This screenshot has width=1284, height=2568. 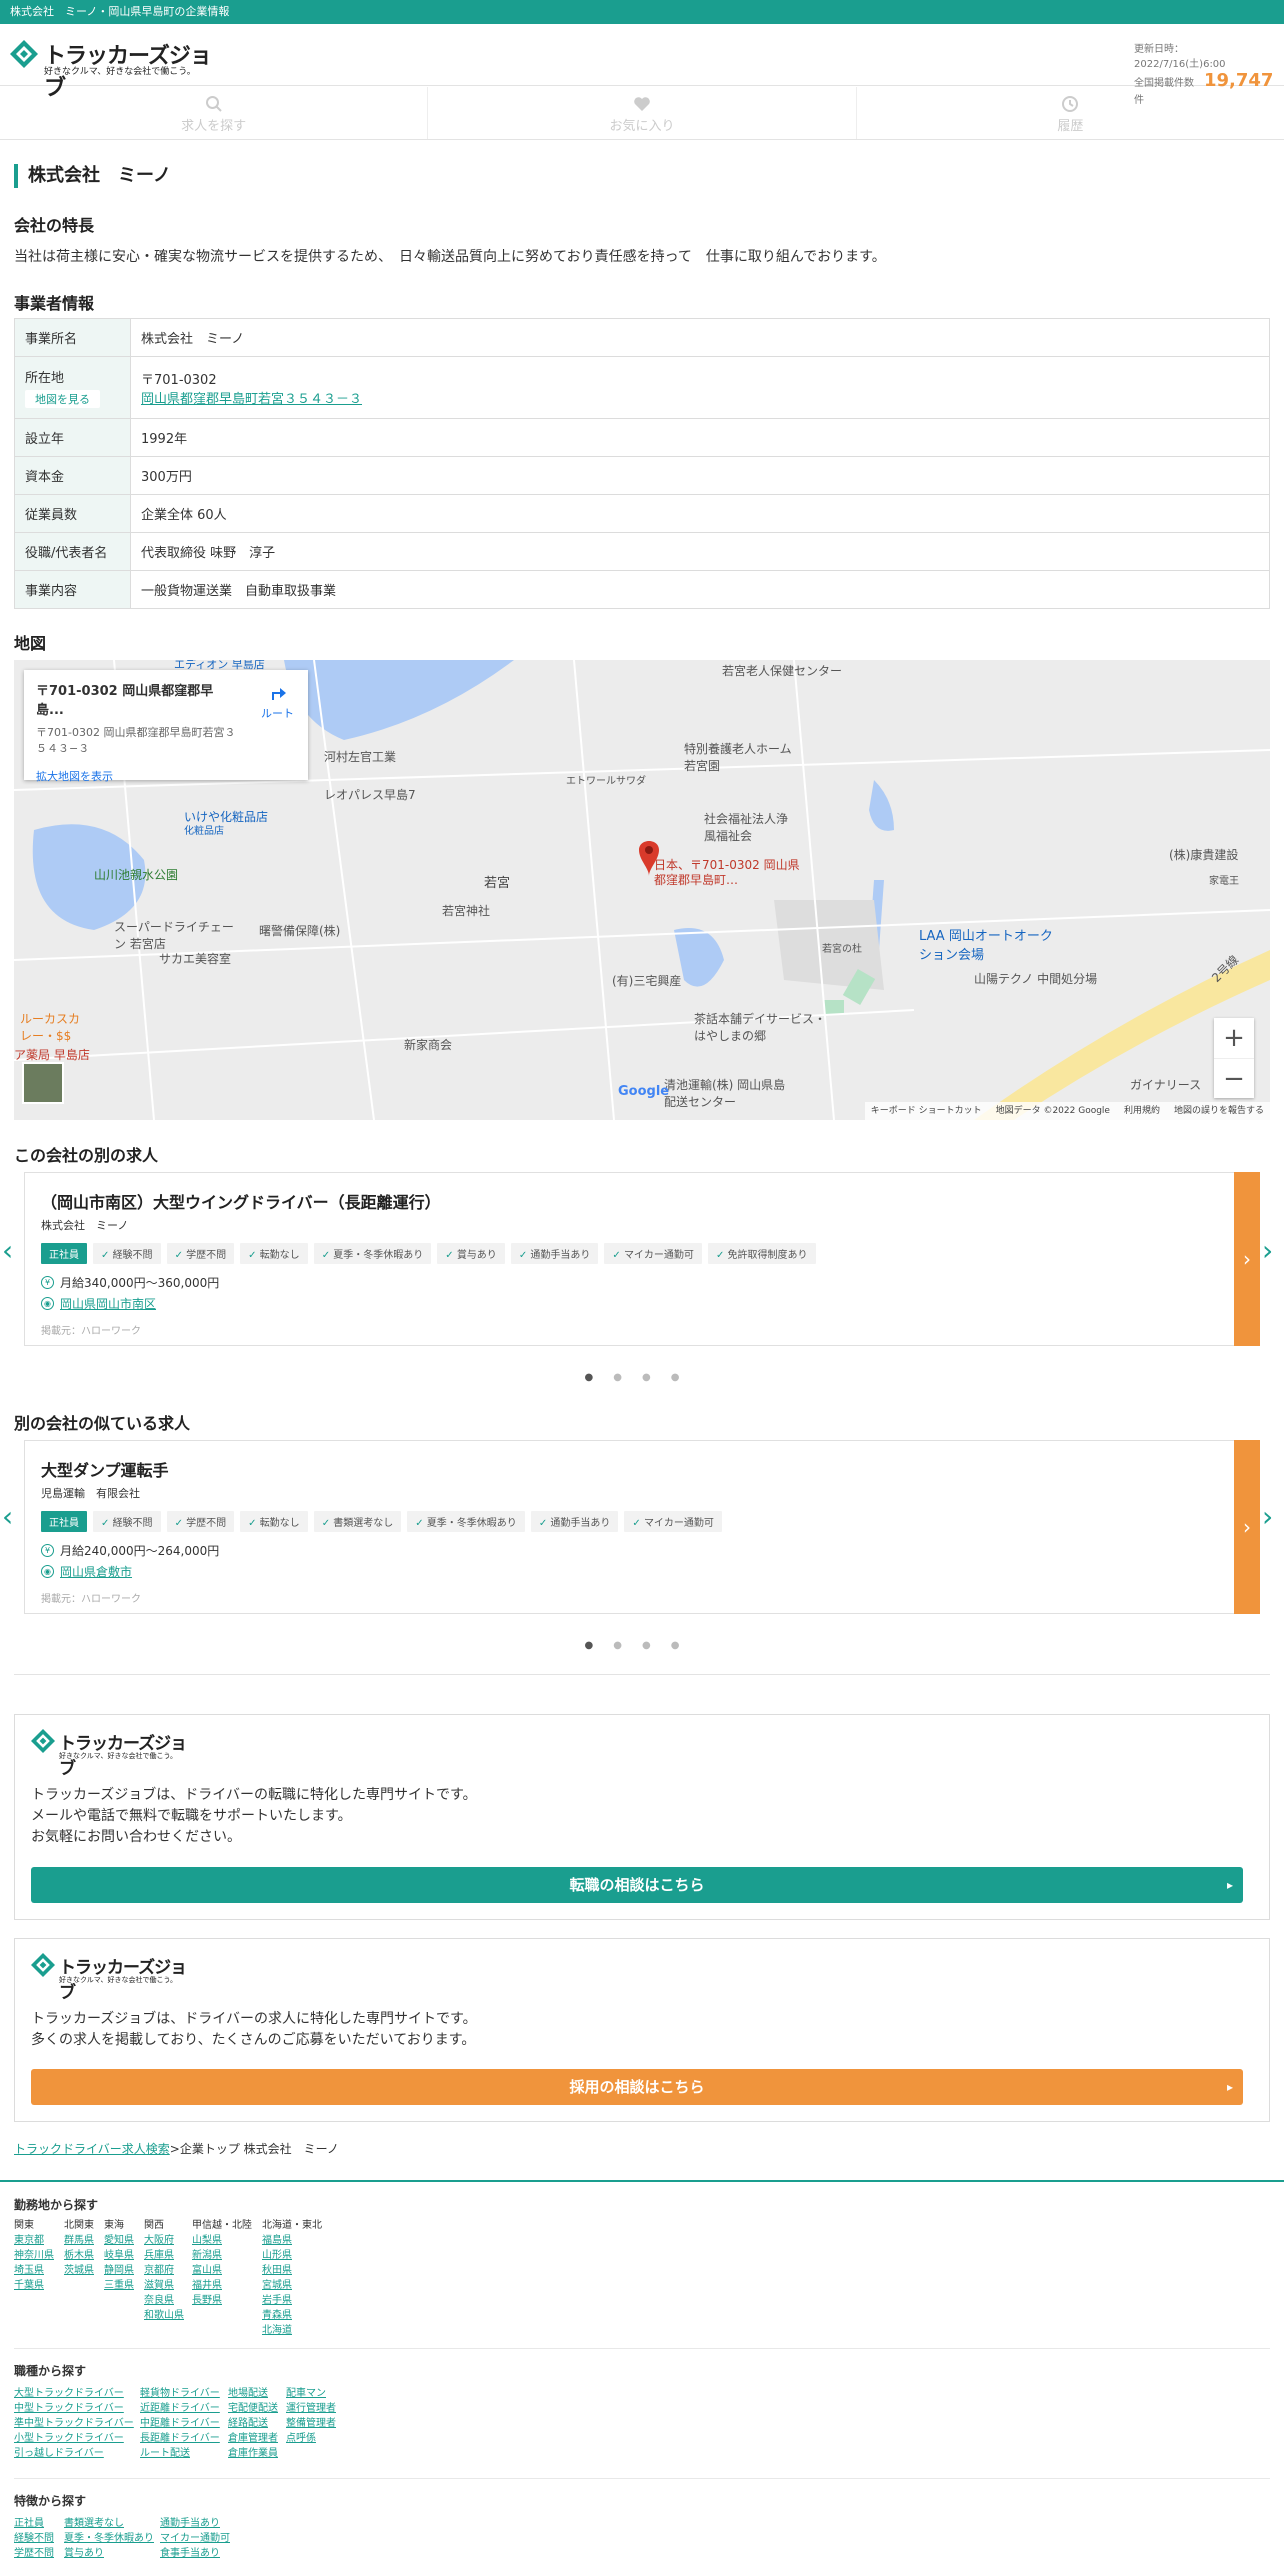 I want to click on satellite-toggle, so click(x=43, y=1083).